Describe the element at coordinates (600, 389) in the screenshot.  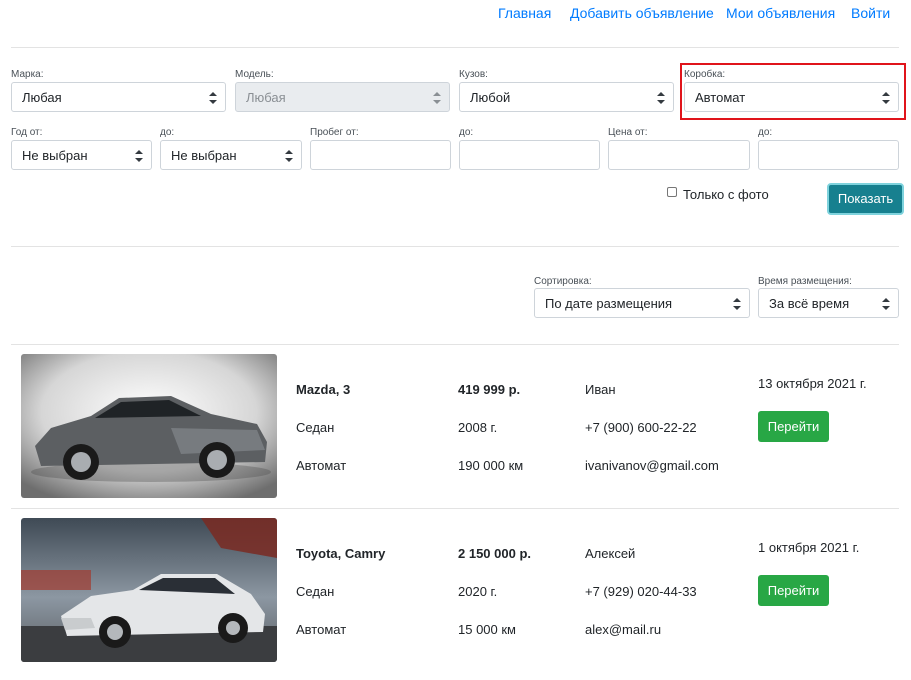
I see `listing-seller: Иван` at that location.